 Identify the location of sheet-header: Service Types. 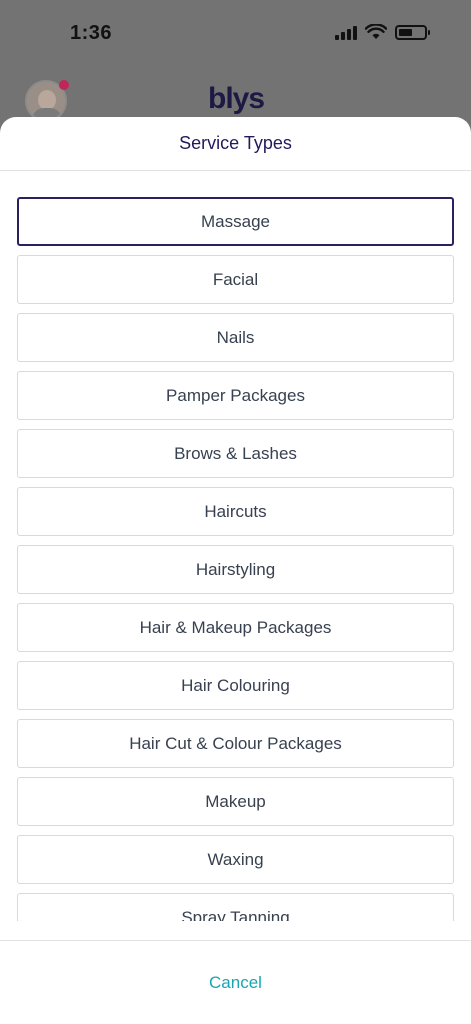
(235, 144).